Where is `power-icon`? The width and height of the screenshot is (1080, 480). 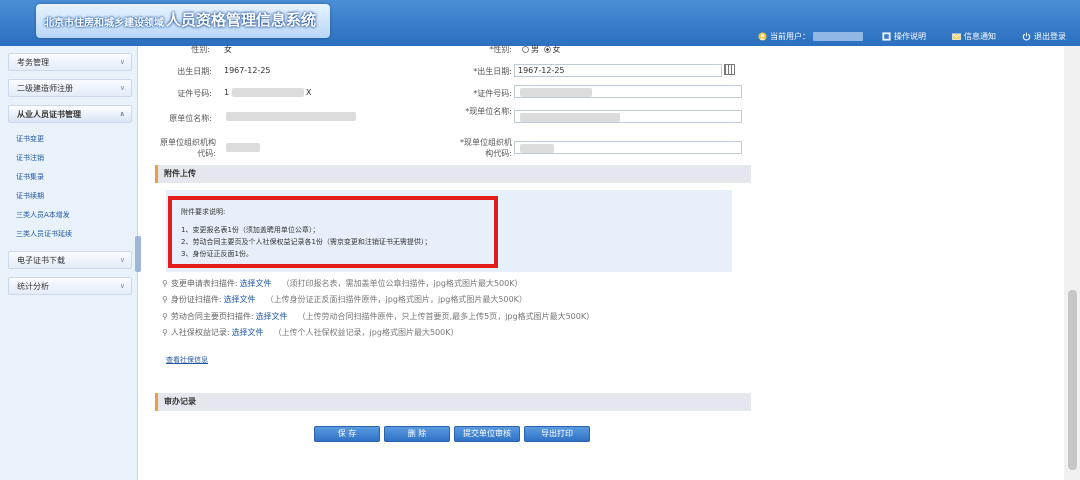 power-icon is located at coordinates (1026, 36).